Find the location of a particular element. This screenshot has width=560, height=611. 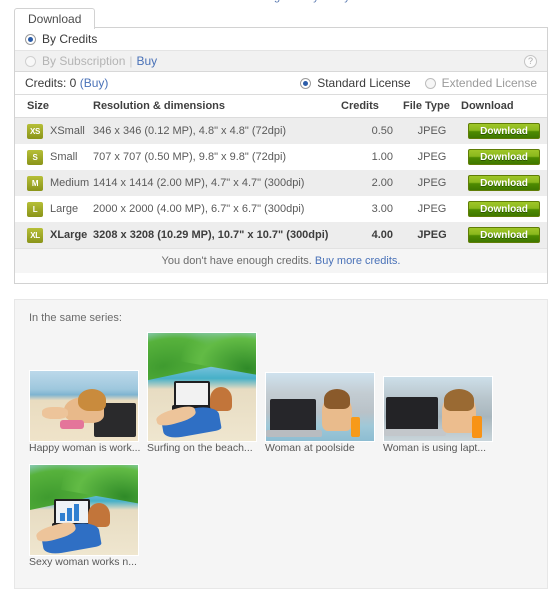

series-thumbnail-caption: Woman at poolside is located at coordinates (310, 448).